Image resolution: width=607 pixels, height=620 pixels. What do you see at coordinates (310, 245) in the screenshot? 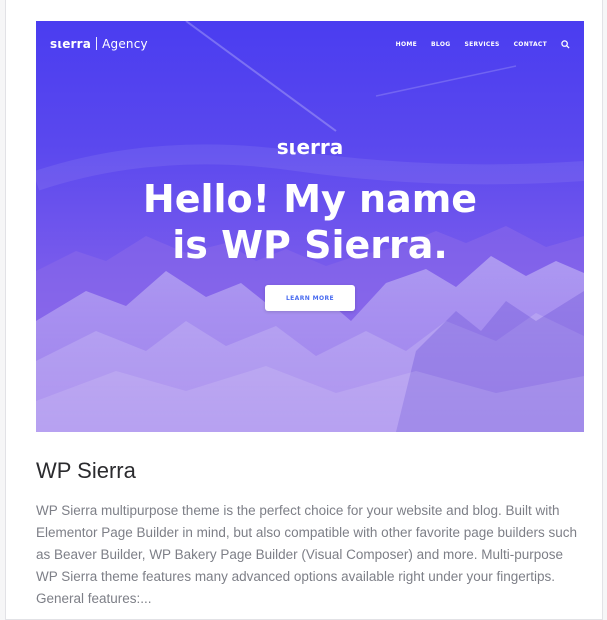
I see `hero-headline-line2: is WP Sierra.` at bounding box center [310, 245].